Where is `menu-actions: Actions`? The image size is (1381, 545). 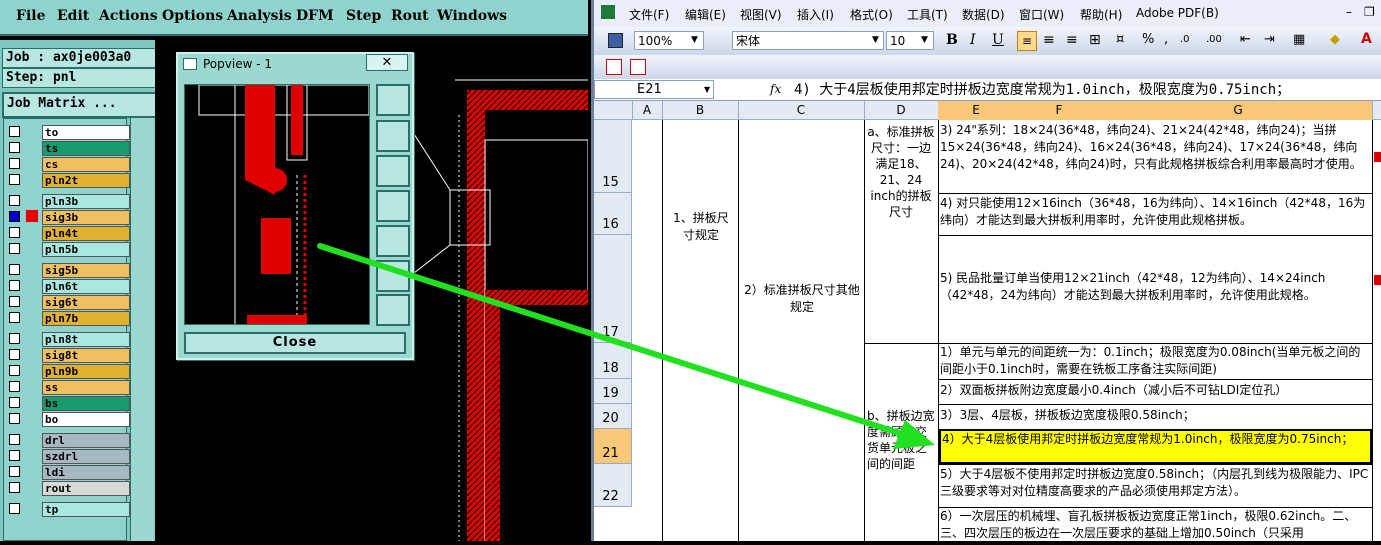 menu-actions: Actions is located at coordinates (128, 16).